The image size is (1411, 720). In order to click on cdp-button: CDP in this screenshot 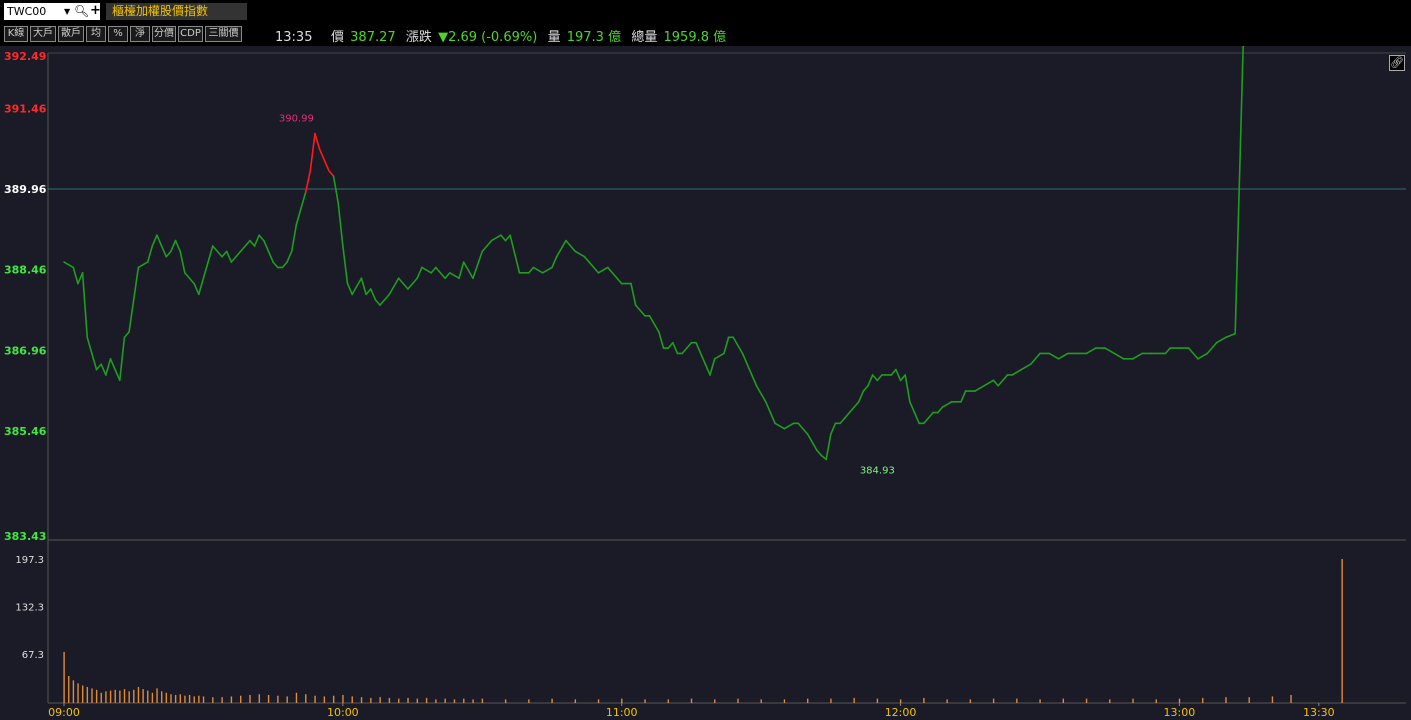, I will do `click(190, 34)`.